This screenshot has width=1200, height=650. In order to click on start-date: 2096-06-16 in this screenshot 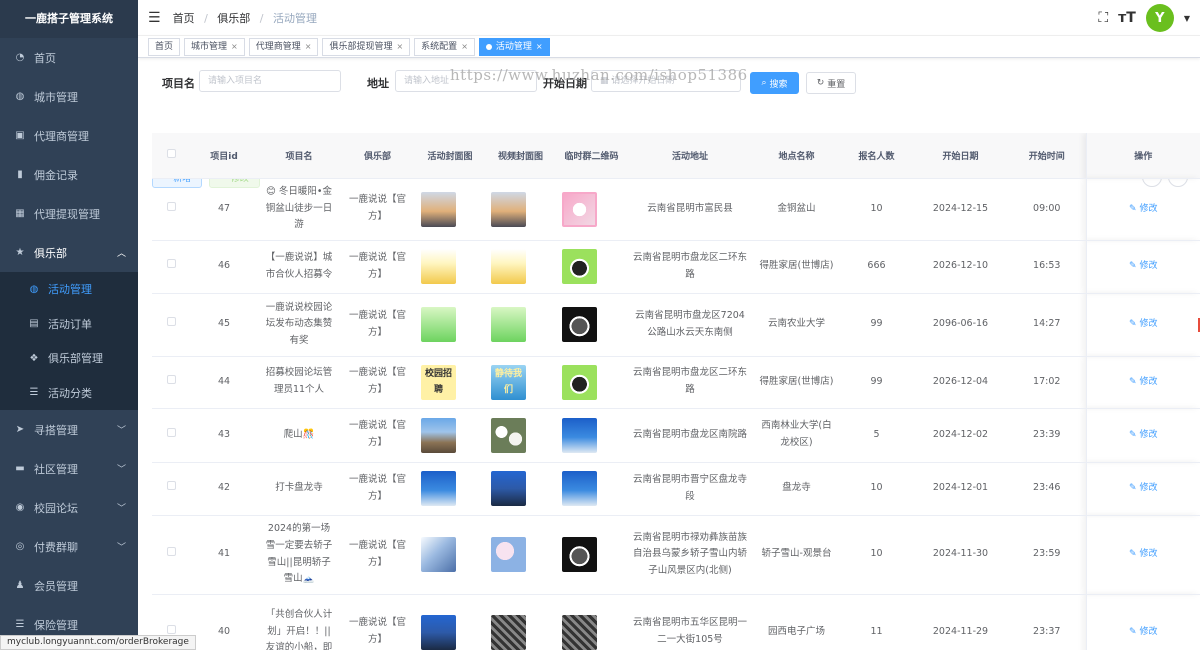, I will do `click(960, 325)`.